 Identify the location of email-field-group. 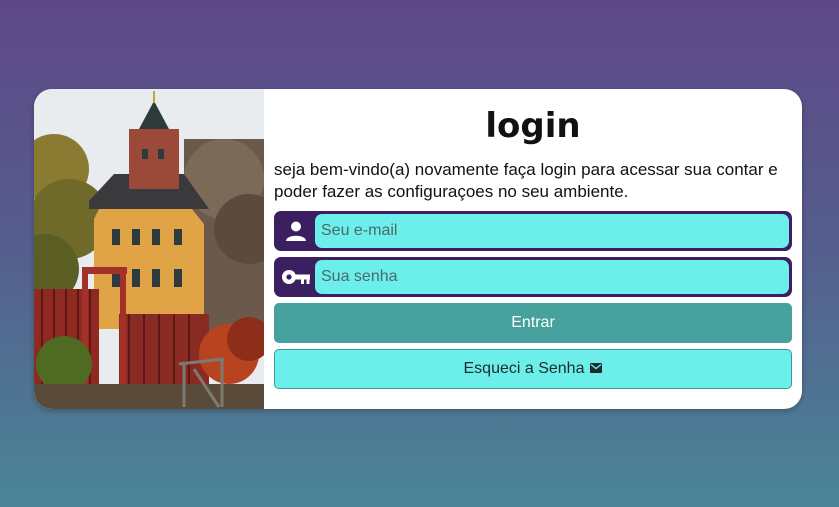
(533, 231).